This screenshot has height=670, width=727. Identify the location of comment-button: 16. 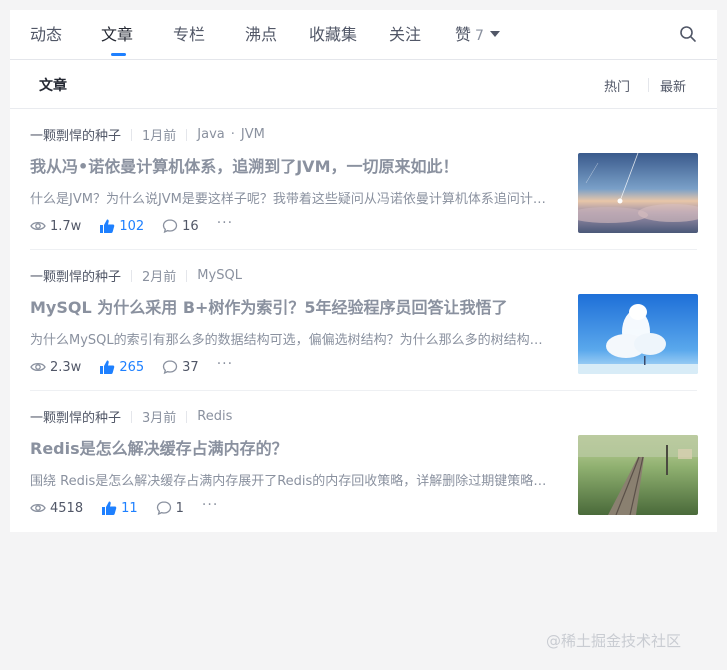
(180, 226).